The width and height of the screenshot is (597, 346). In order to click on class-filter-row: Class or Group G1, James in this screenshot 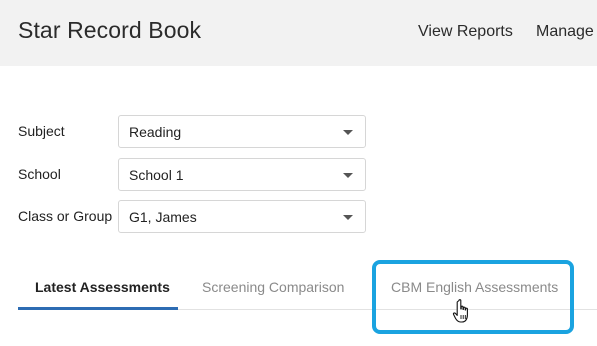, I will do `click(298, 217)`.